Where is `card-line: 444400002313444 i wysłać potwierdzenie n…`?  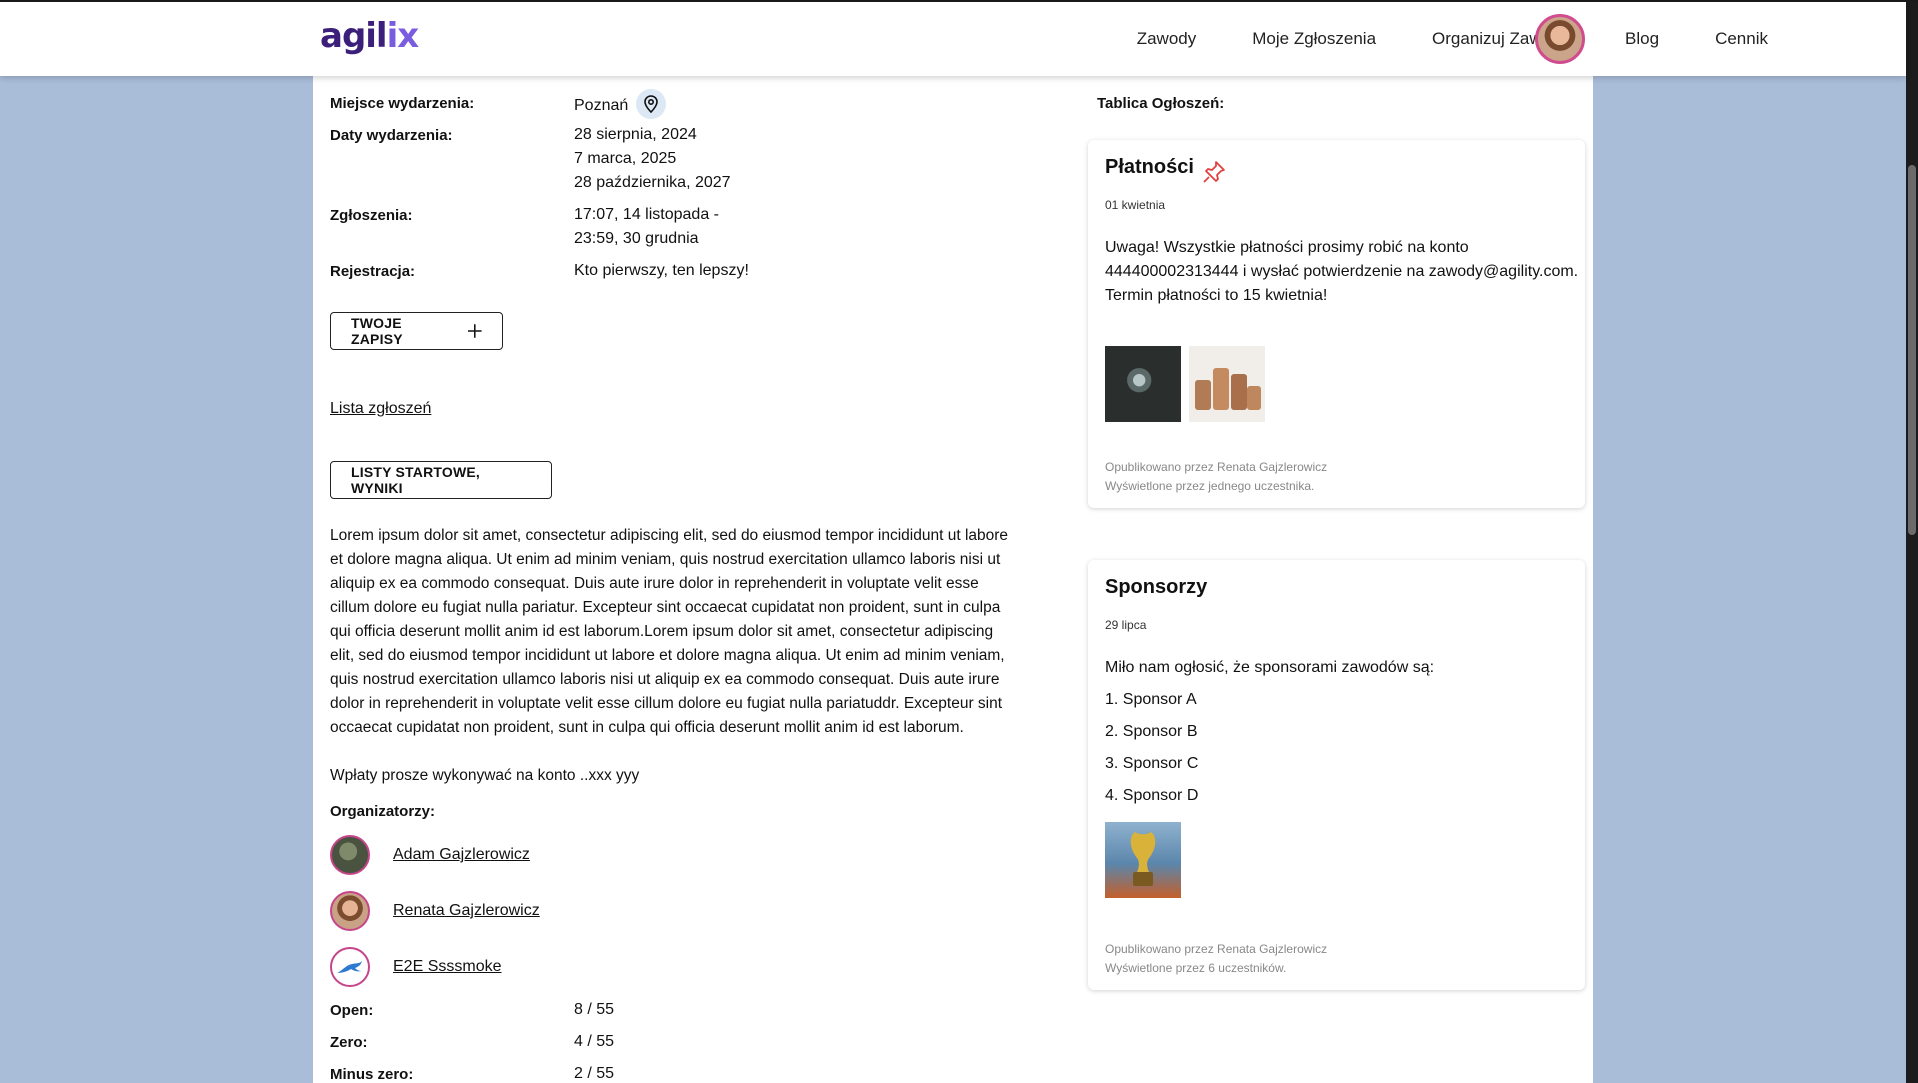
card-line: 444400002313444 i wysłać potwierdzenie n… is located at coordinates (1342, 271).